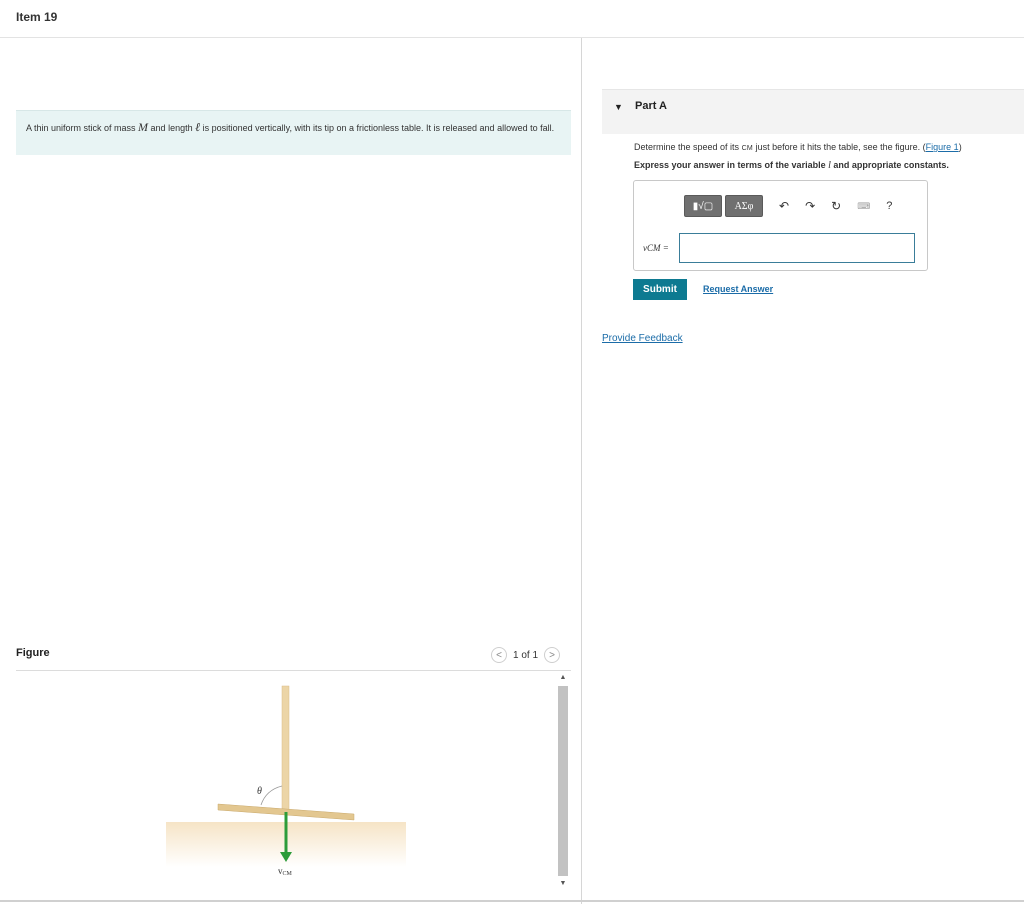 The height and width of the screenshot is (904, 1024). I want to click on scroll-down-arrow-icon: ▼, so click(563, 884).